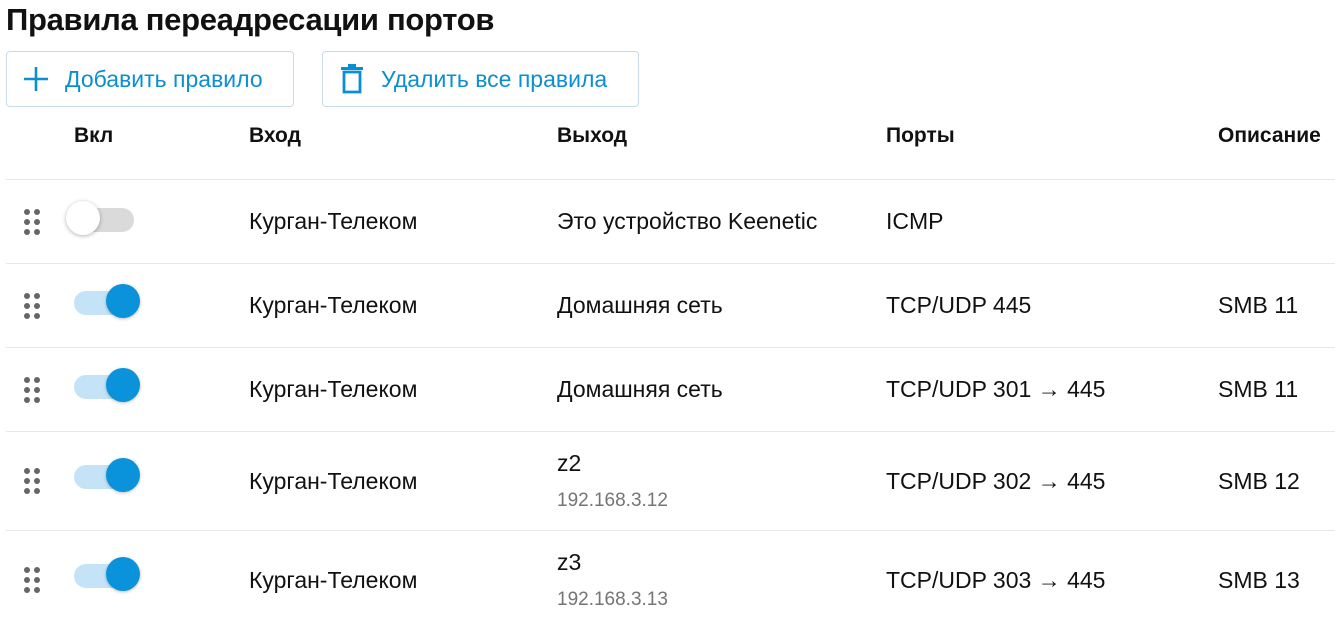 The height and width of the screenshot is (618, 1335). I want to click on add-rule-label: Добавить правило, so click(164, 78).